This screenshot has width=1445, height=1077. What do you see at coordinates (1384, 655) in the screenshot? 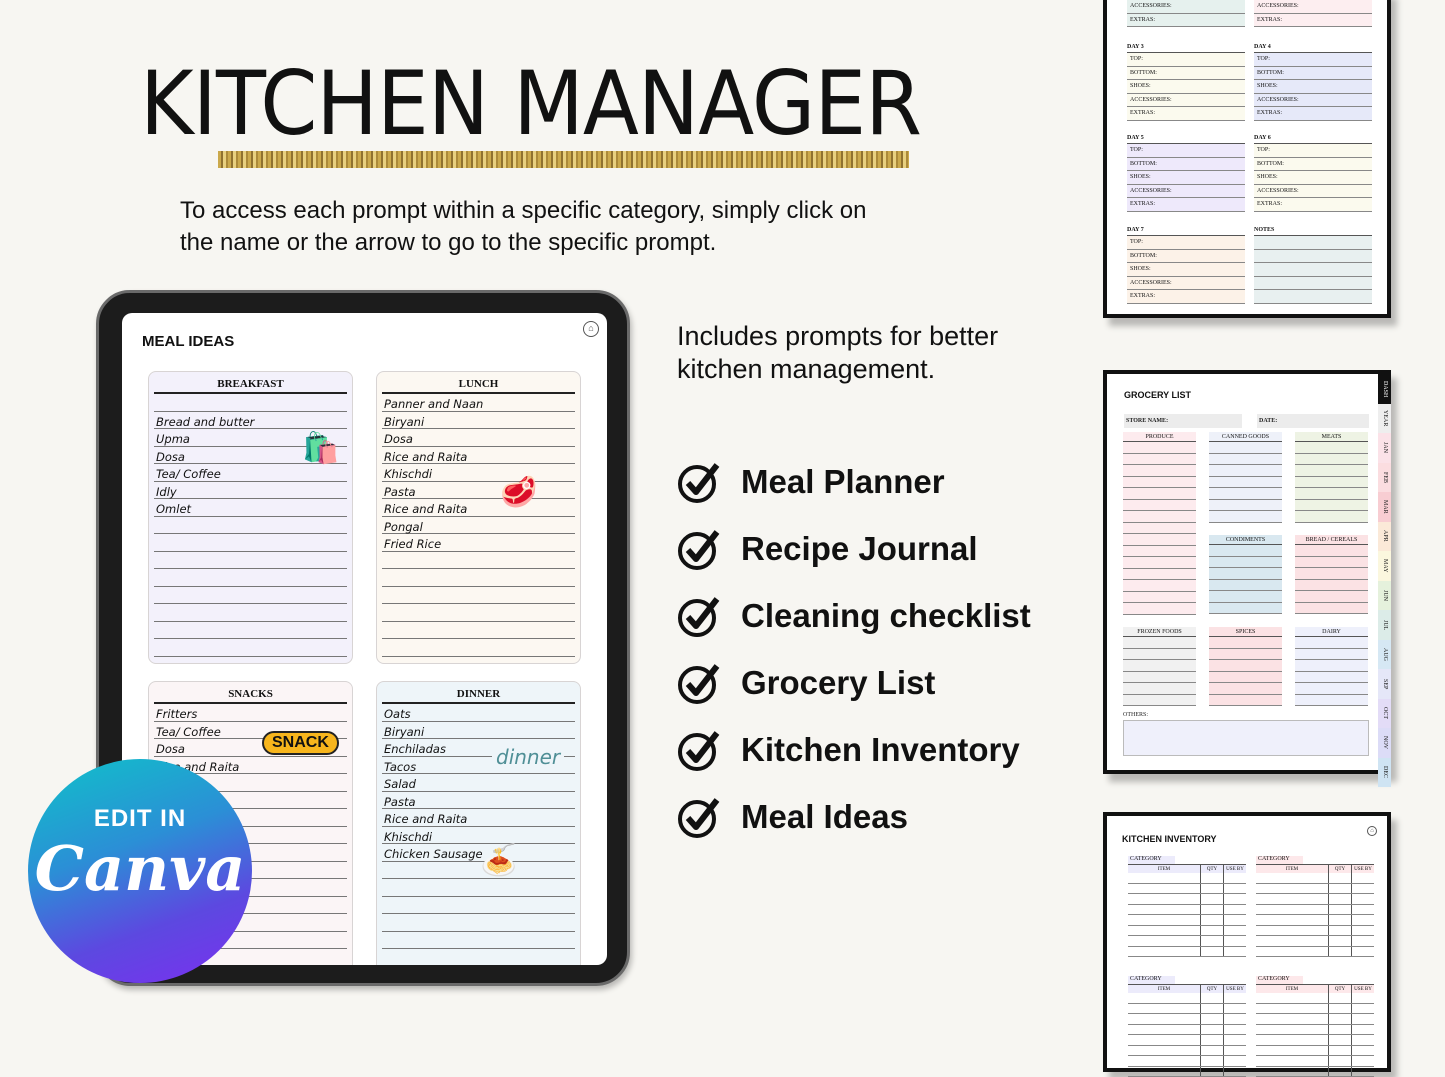
I see `month-tab: AUG` at bounding box center [1384, 655].